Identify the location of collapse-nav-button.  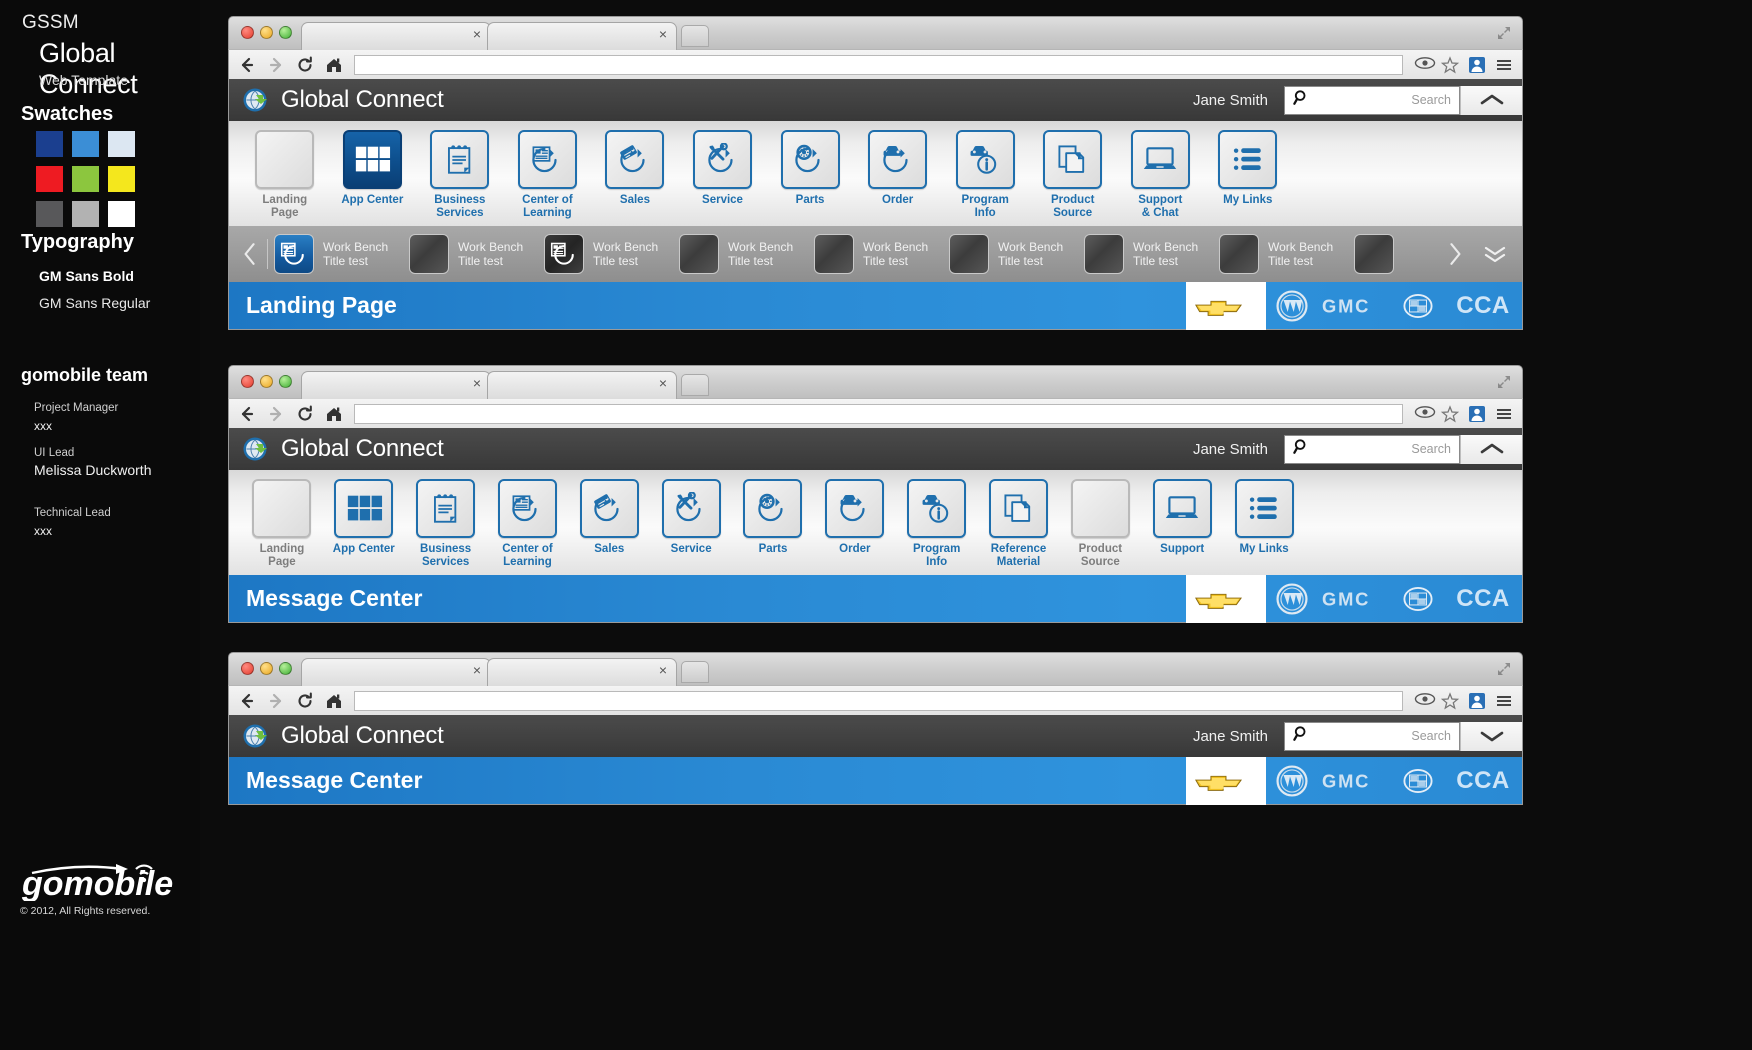
(1491, 449).